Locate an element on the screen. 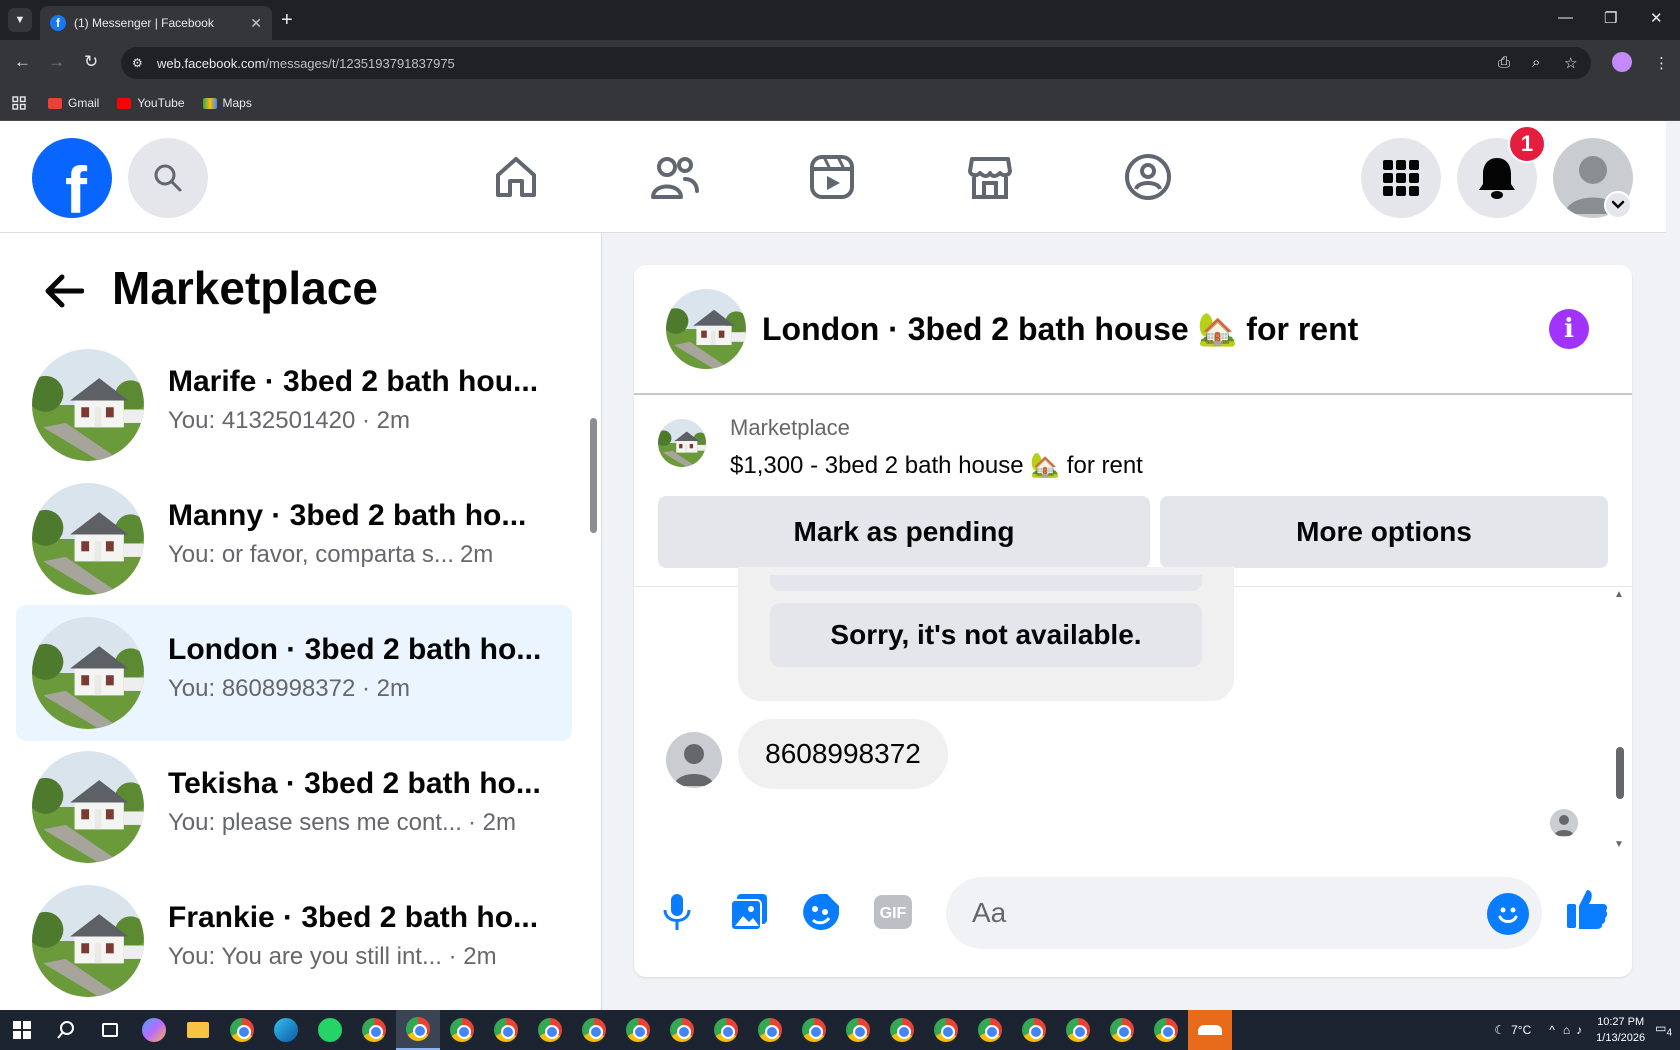 The height and width of the screenshot is (1050, 1680). weather-icon: ☾ is located at coordinates (1499, 1030).